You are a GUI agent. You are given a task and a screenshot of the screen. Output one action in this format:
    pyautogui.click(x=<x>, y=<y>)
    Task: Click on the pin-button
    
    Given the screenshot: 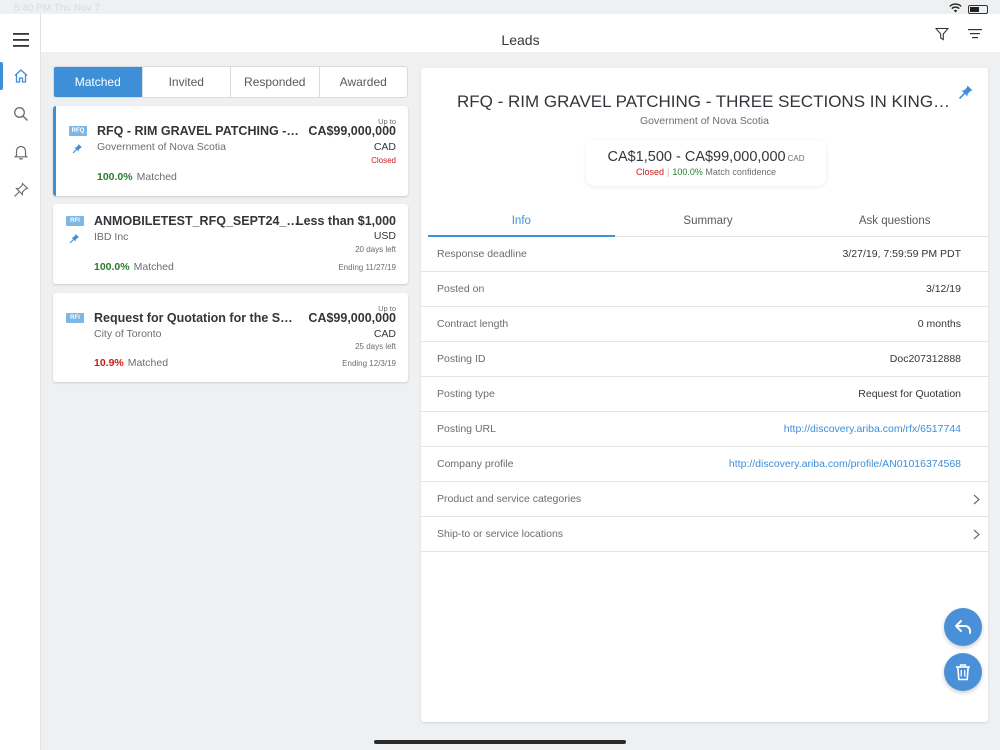 What is the action you would take?
    pyautogui.click(x=966, y=94)
    